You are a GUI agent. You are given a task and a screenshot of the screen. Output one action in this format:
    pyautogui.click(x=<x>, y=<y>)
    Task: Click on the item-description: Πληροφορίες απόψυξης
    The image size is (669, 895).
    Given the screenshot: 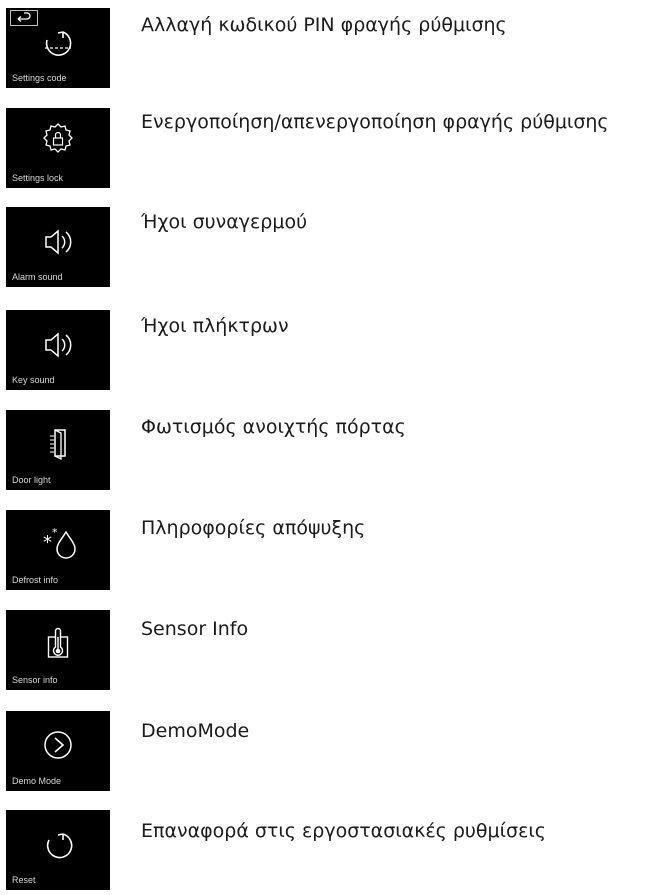 What is the action you would take?
    pyautogui.click(x=253, y=528)
    